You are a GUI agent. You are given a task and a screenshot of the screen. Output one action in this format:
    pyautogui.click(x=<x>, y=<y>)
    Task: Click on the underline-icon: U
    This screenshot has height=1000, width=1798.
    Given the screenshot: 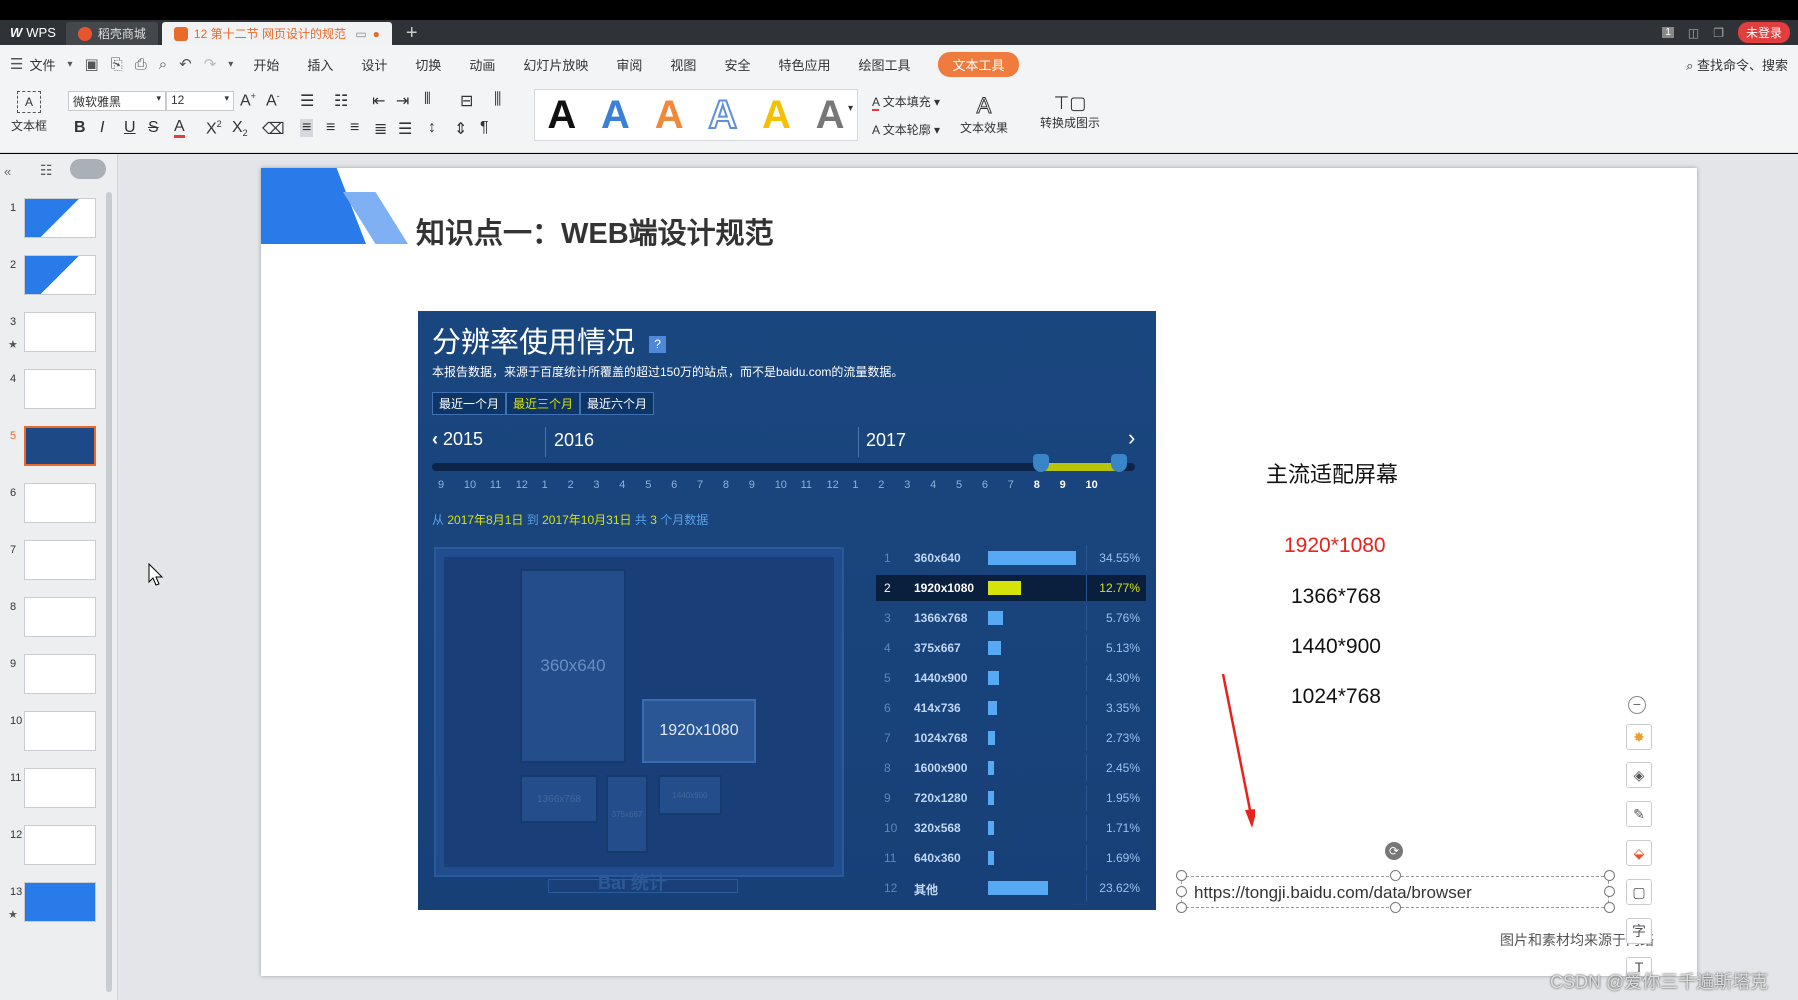 What is the action you would take?
    pyautogui.click(x=130, y=128)
    